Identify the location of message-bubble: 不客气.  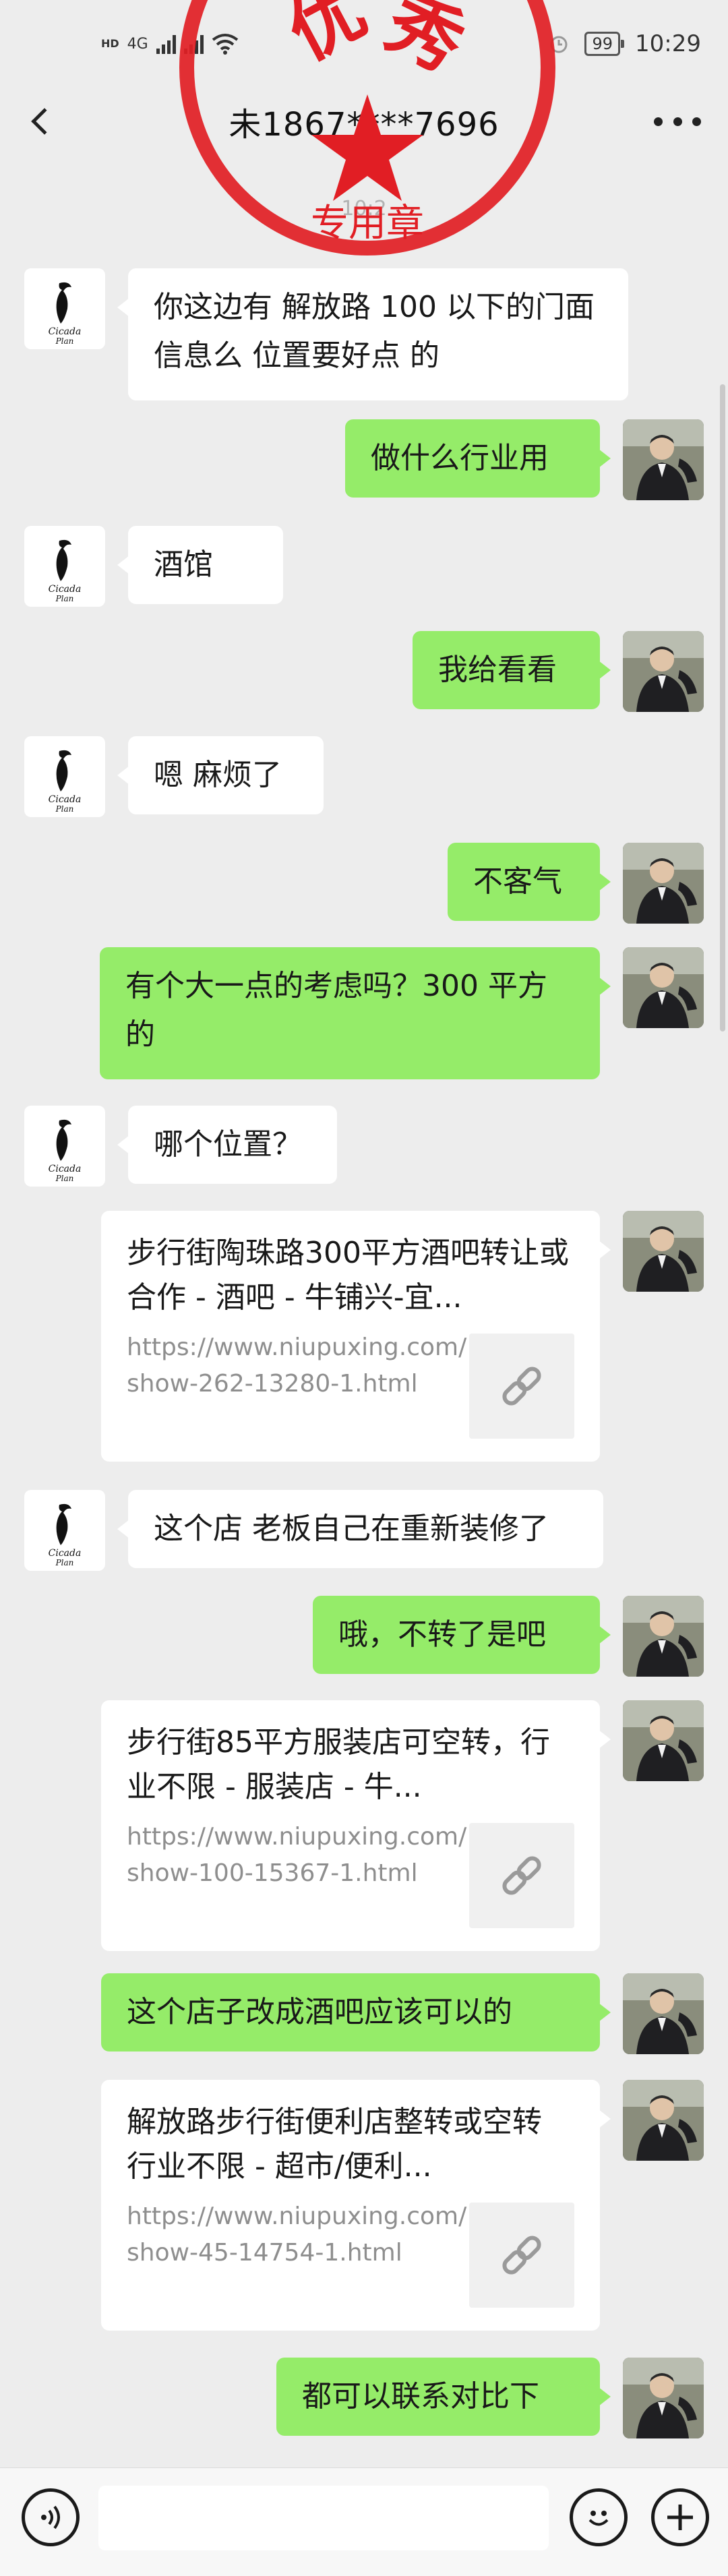
(529, 882).